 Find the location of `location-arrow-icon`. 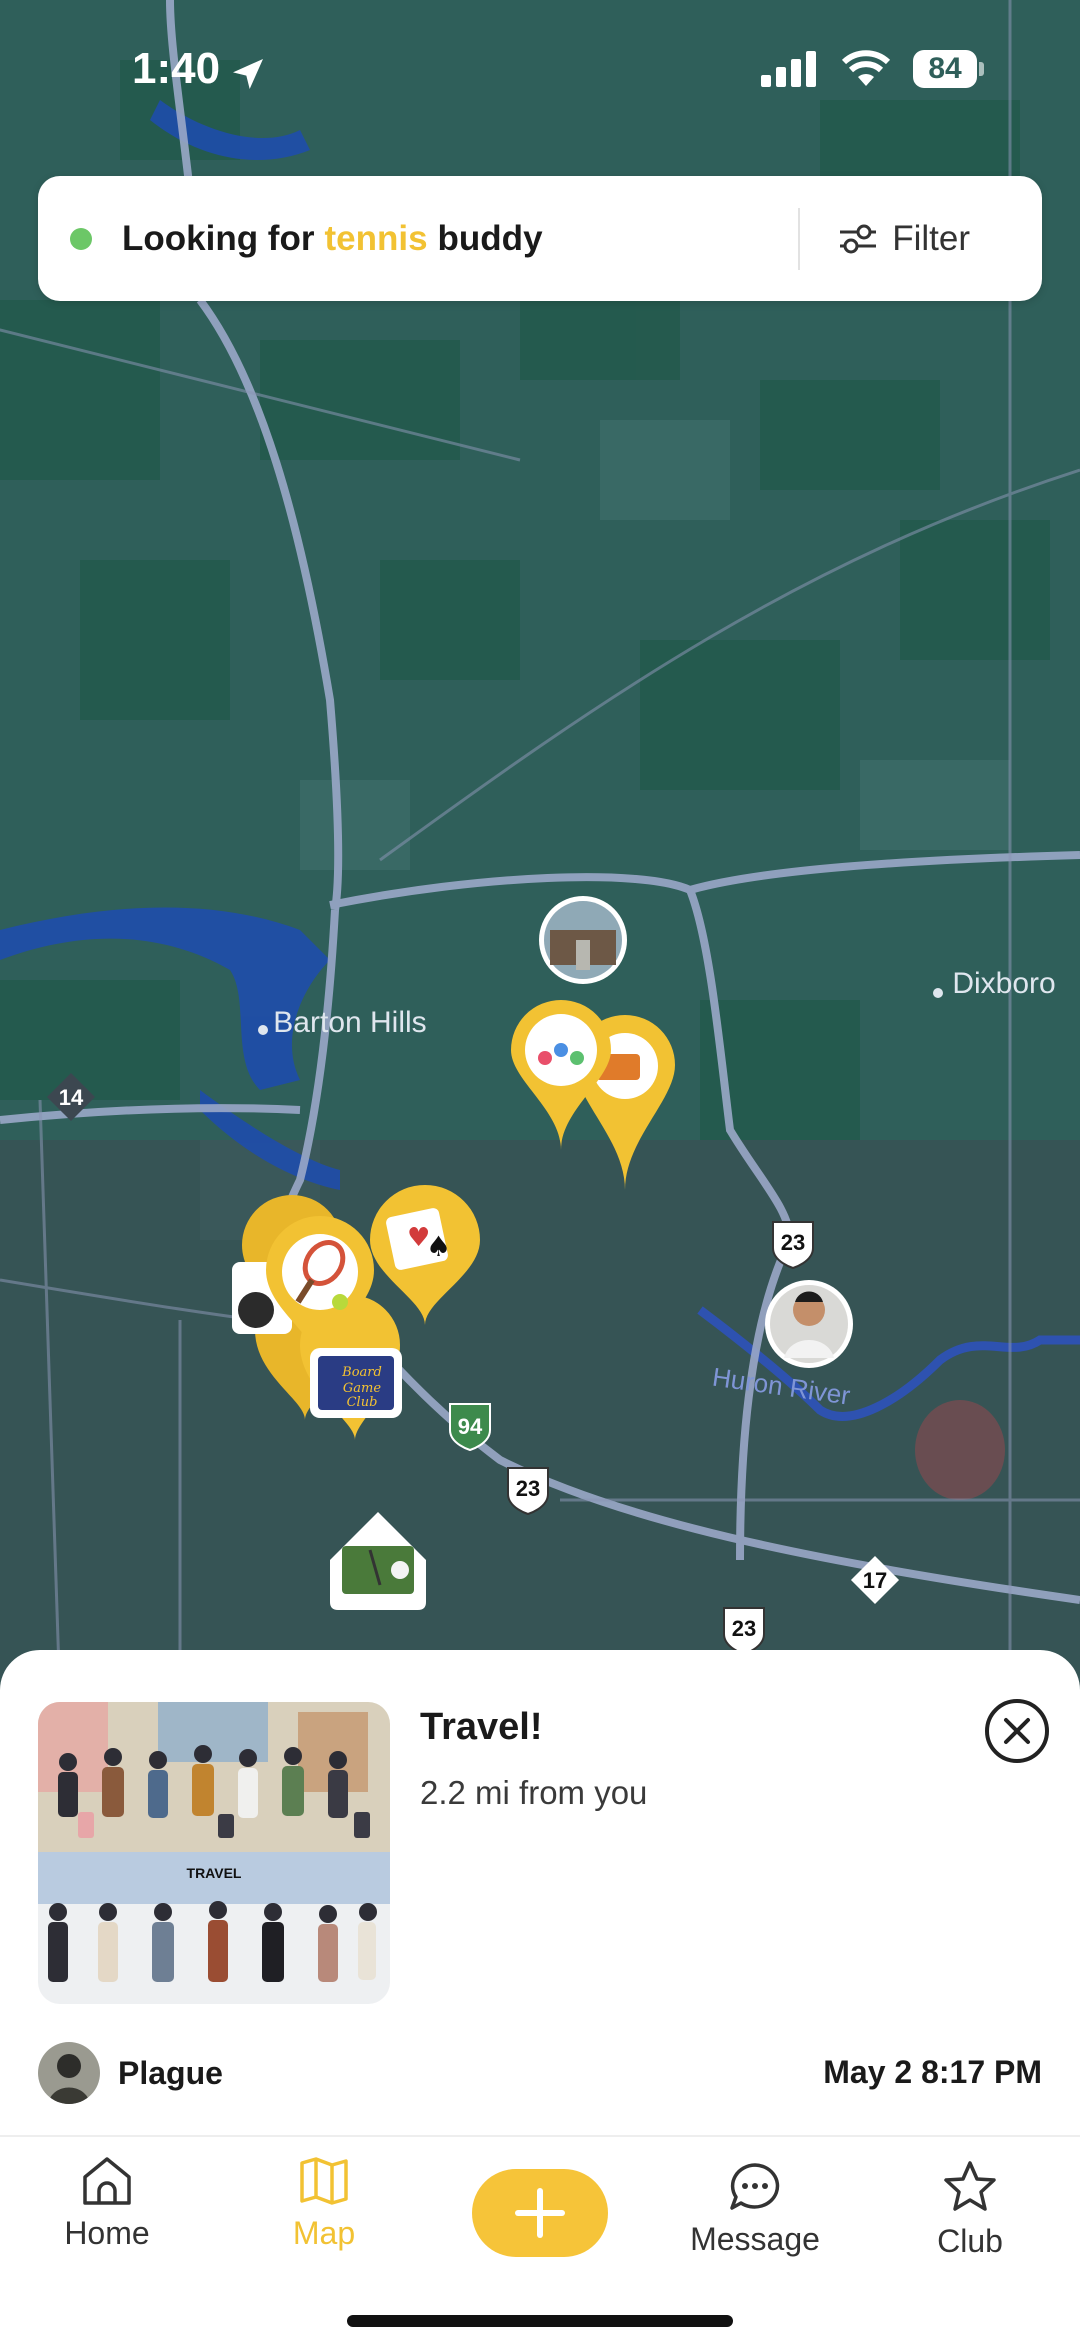

location-arrow-icon is located at coordinates (248, 74).